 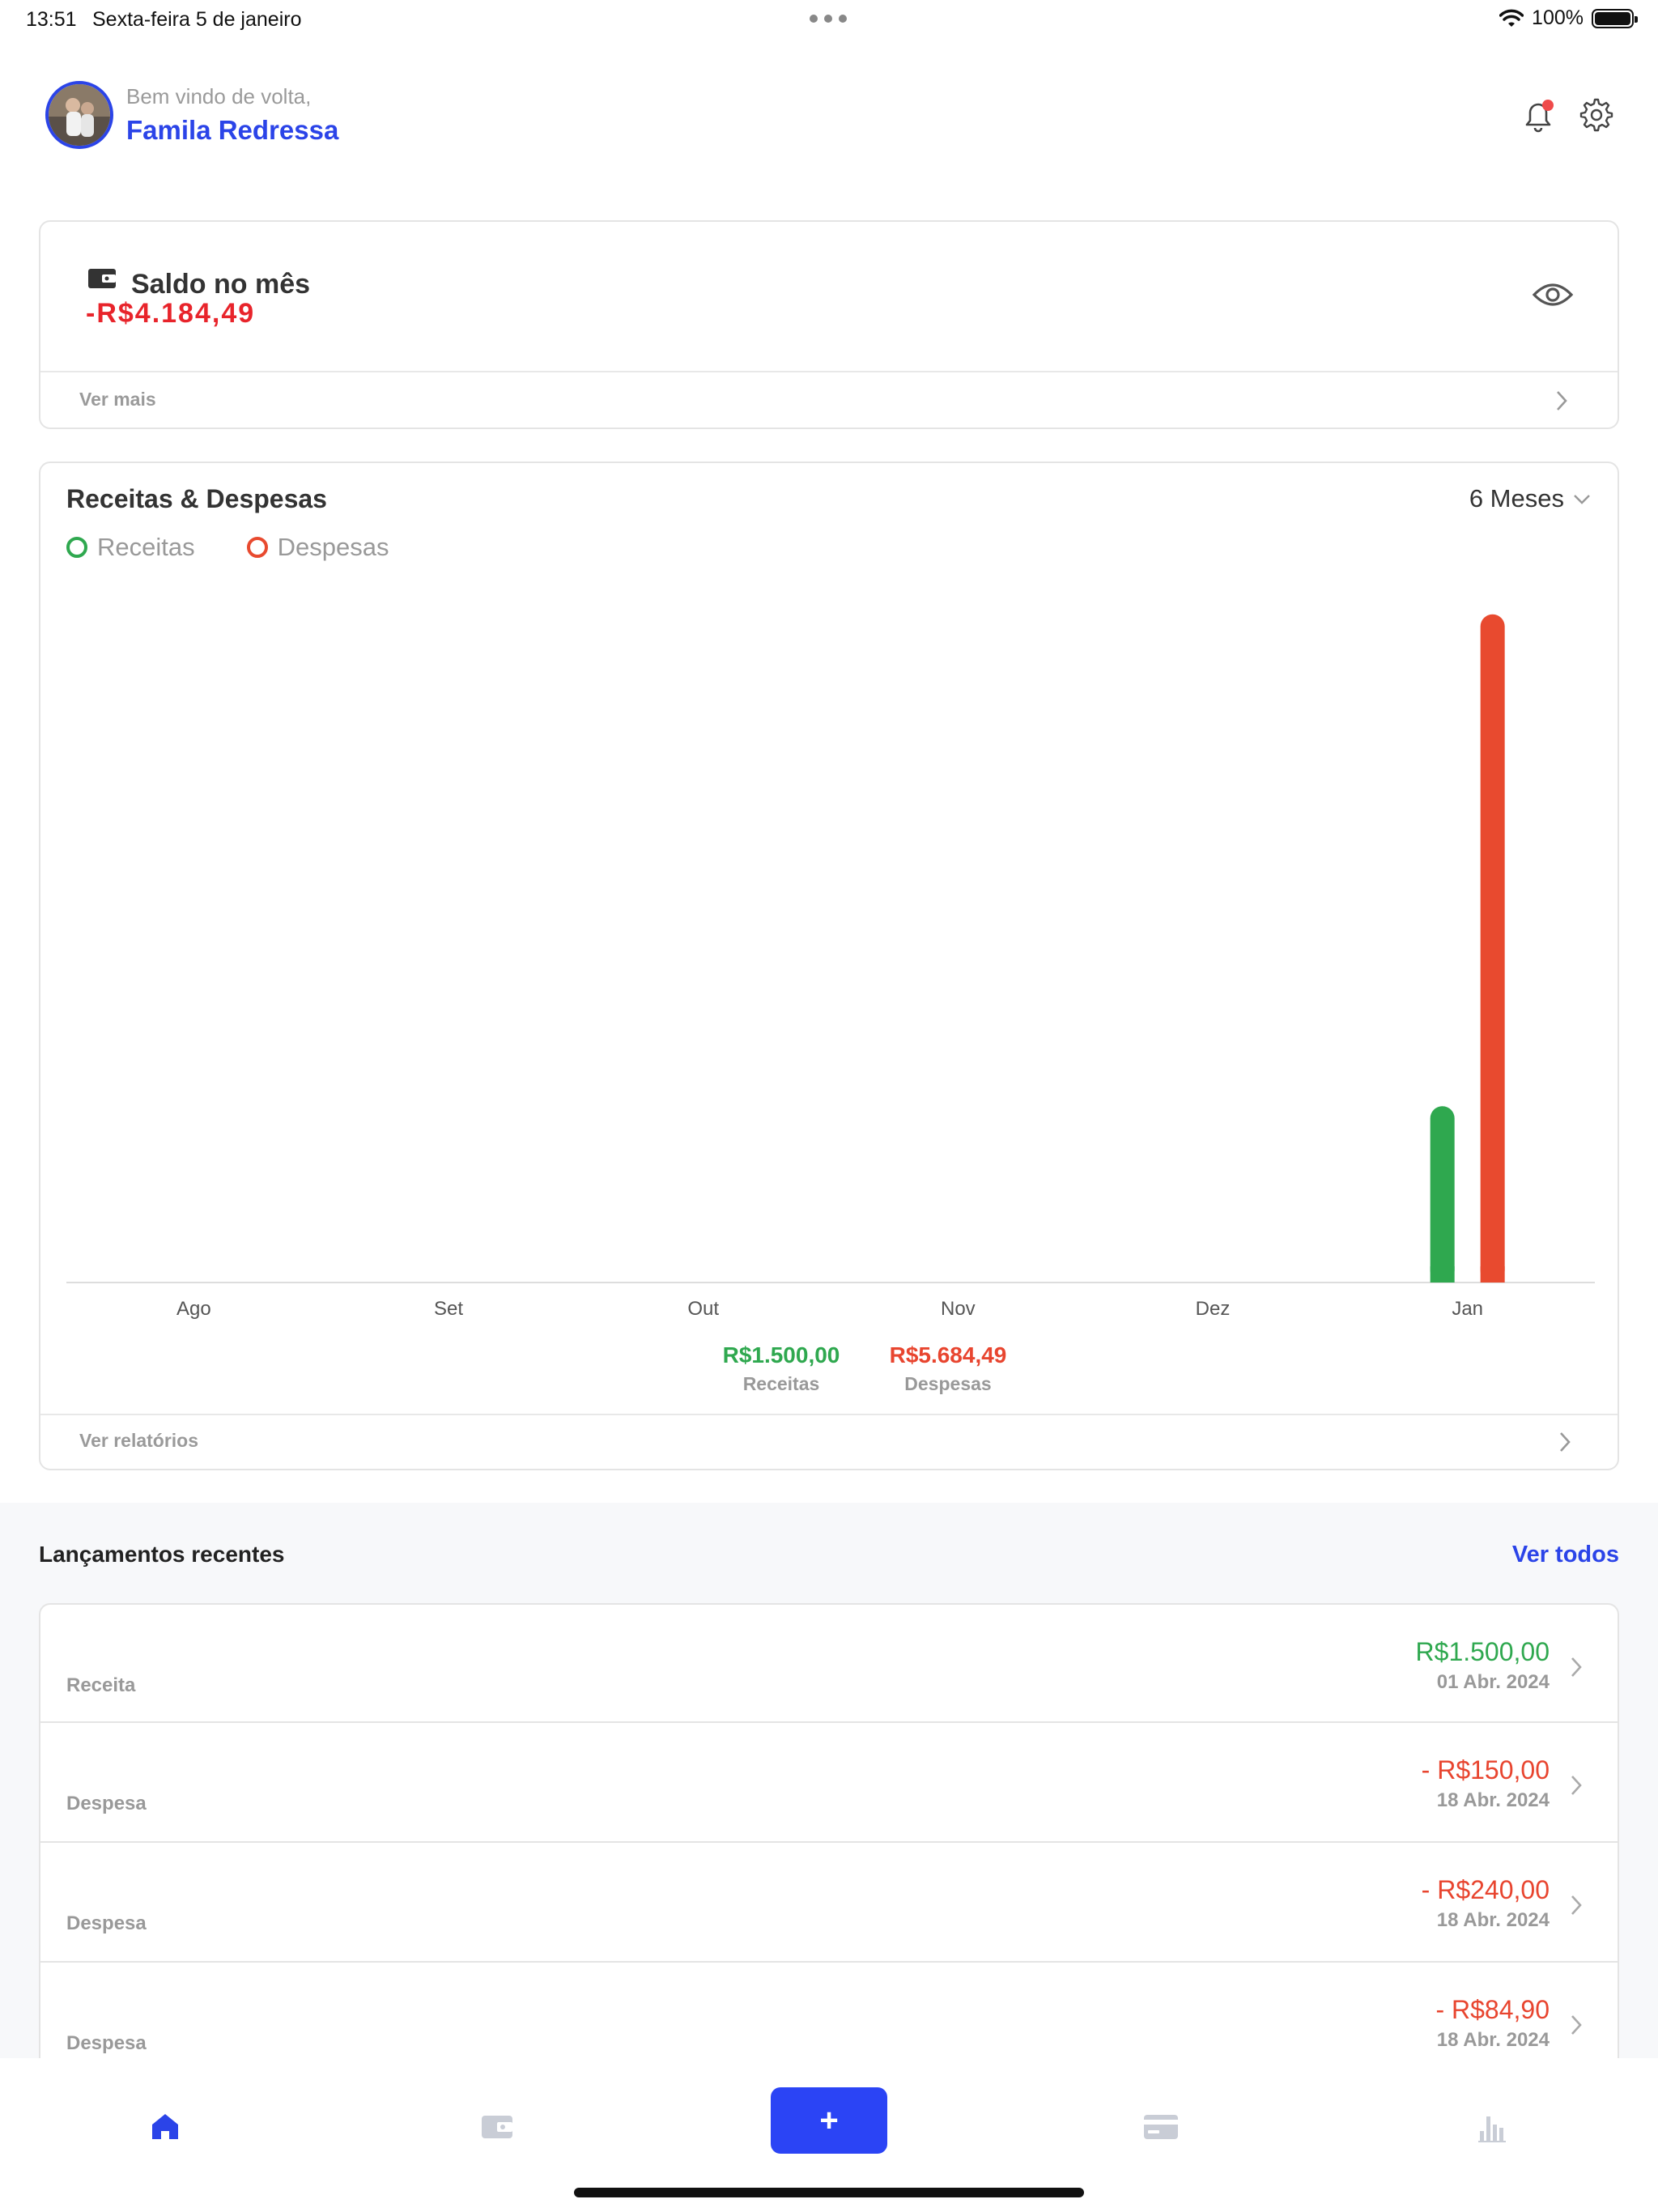 What do you see at coordinates (1596, 115) in the screenshot?
I see `settings-gear-icon` at bounding box center [1596, 115].